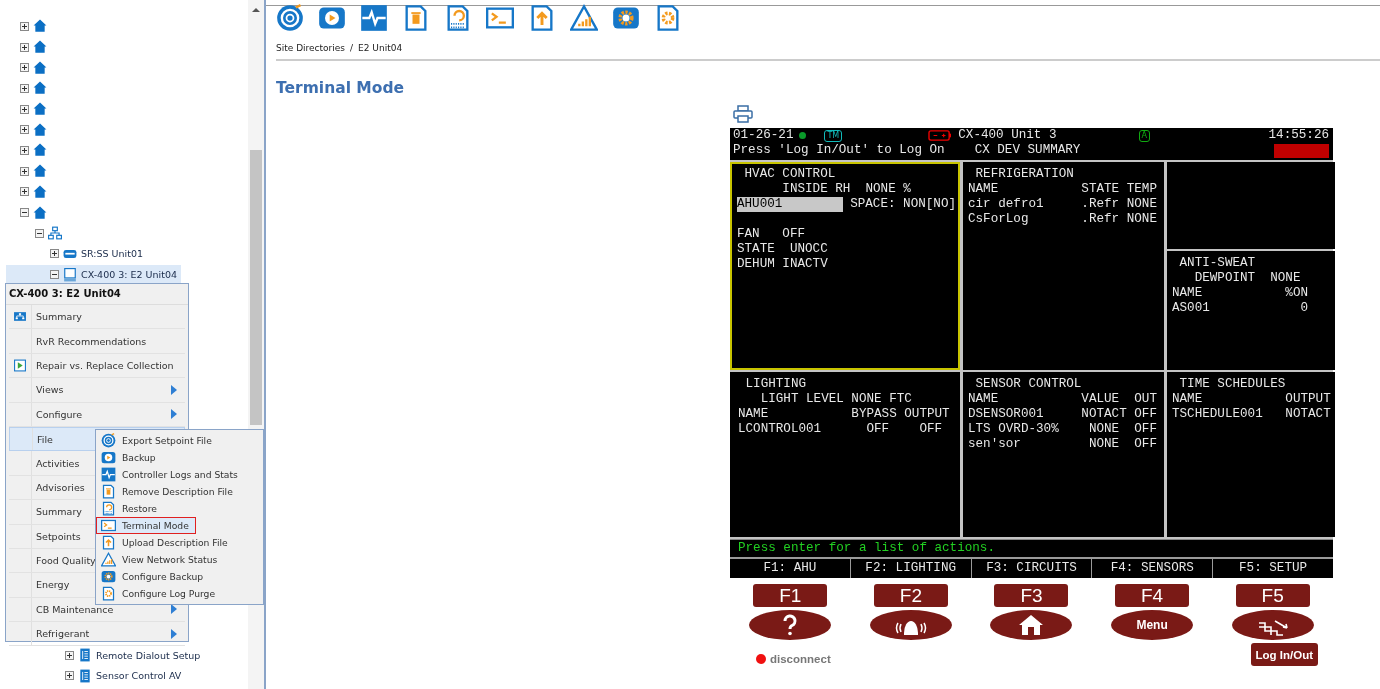 Image resolution: width=1380 pixels, height=689 pixels. Describe the element at coordinates (1007, 135) in the screenshot. I see `controller-name: CX-400 Unit 3` at that location.